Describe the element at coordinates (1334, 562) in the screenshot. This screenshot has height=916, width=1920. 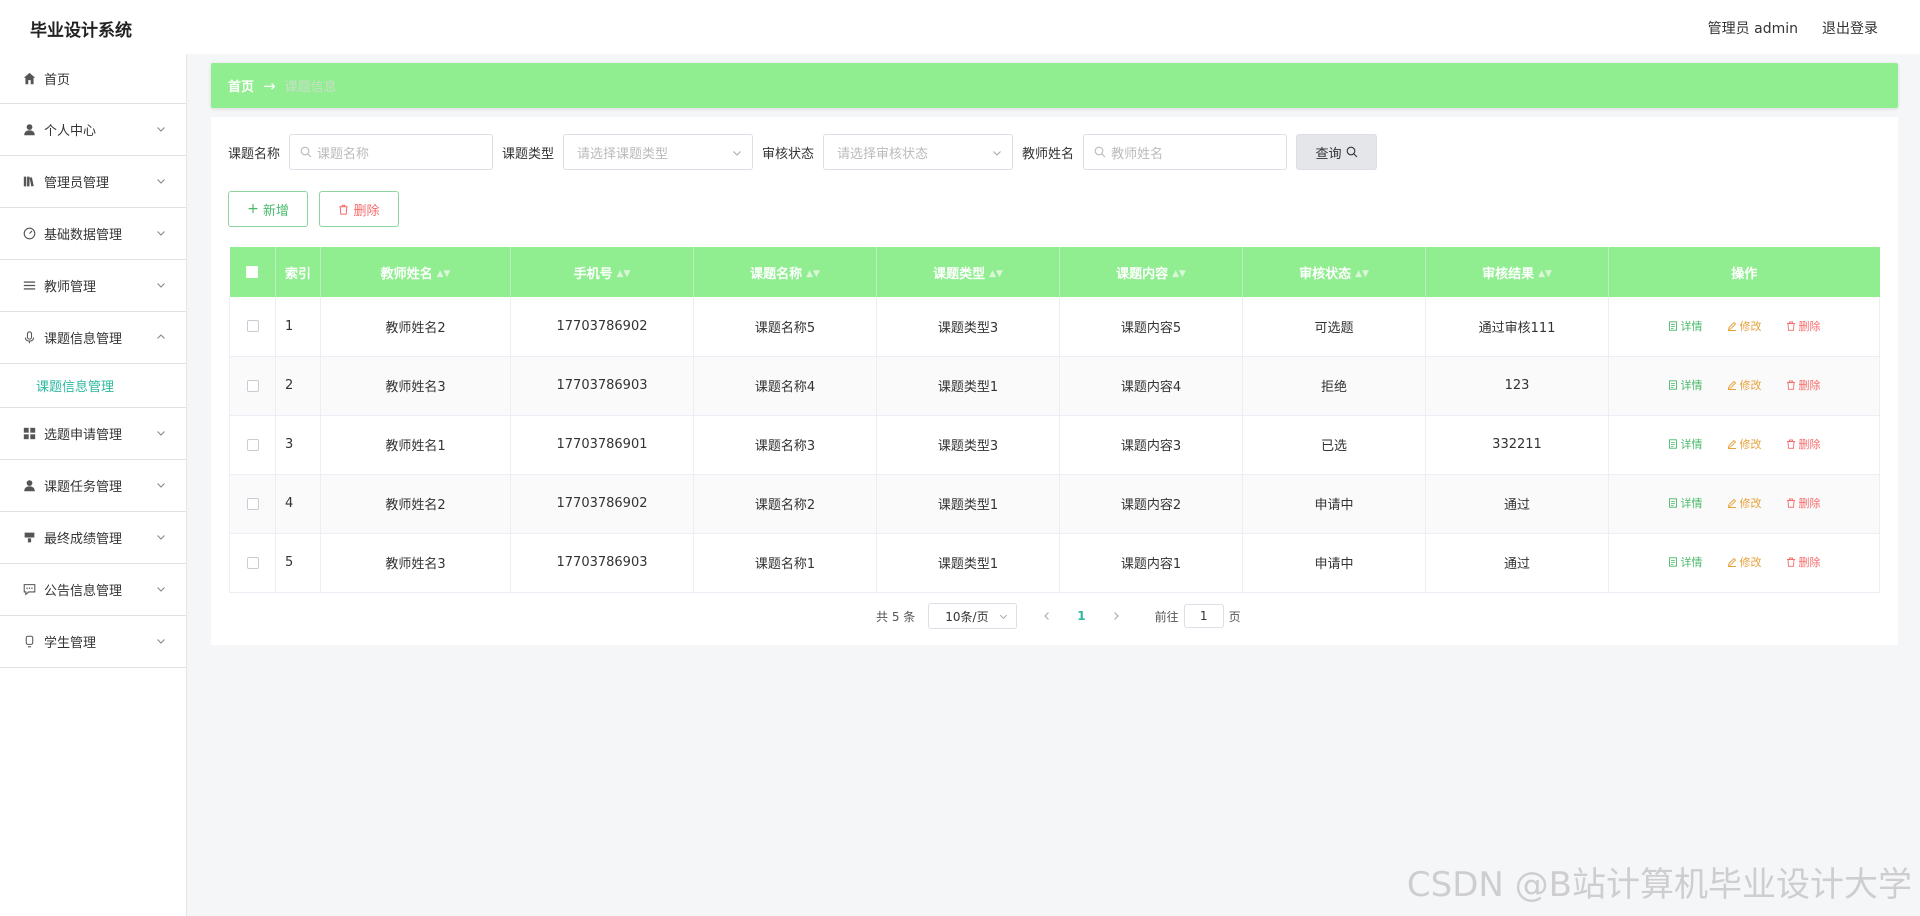
I see `cell-status: 申请中` at that location.